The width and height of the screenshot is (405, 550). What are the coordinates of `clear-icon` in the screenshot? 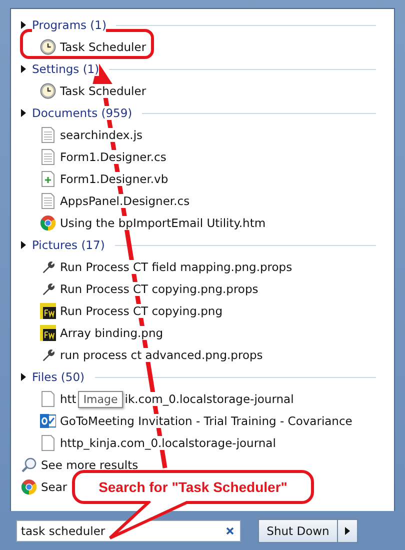 It's located at (230, 530).